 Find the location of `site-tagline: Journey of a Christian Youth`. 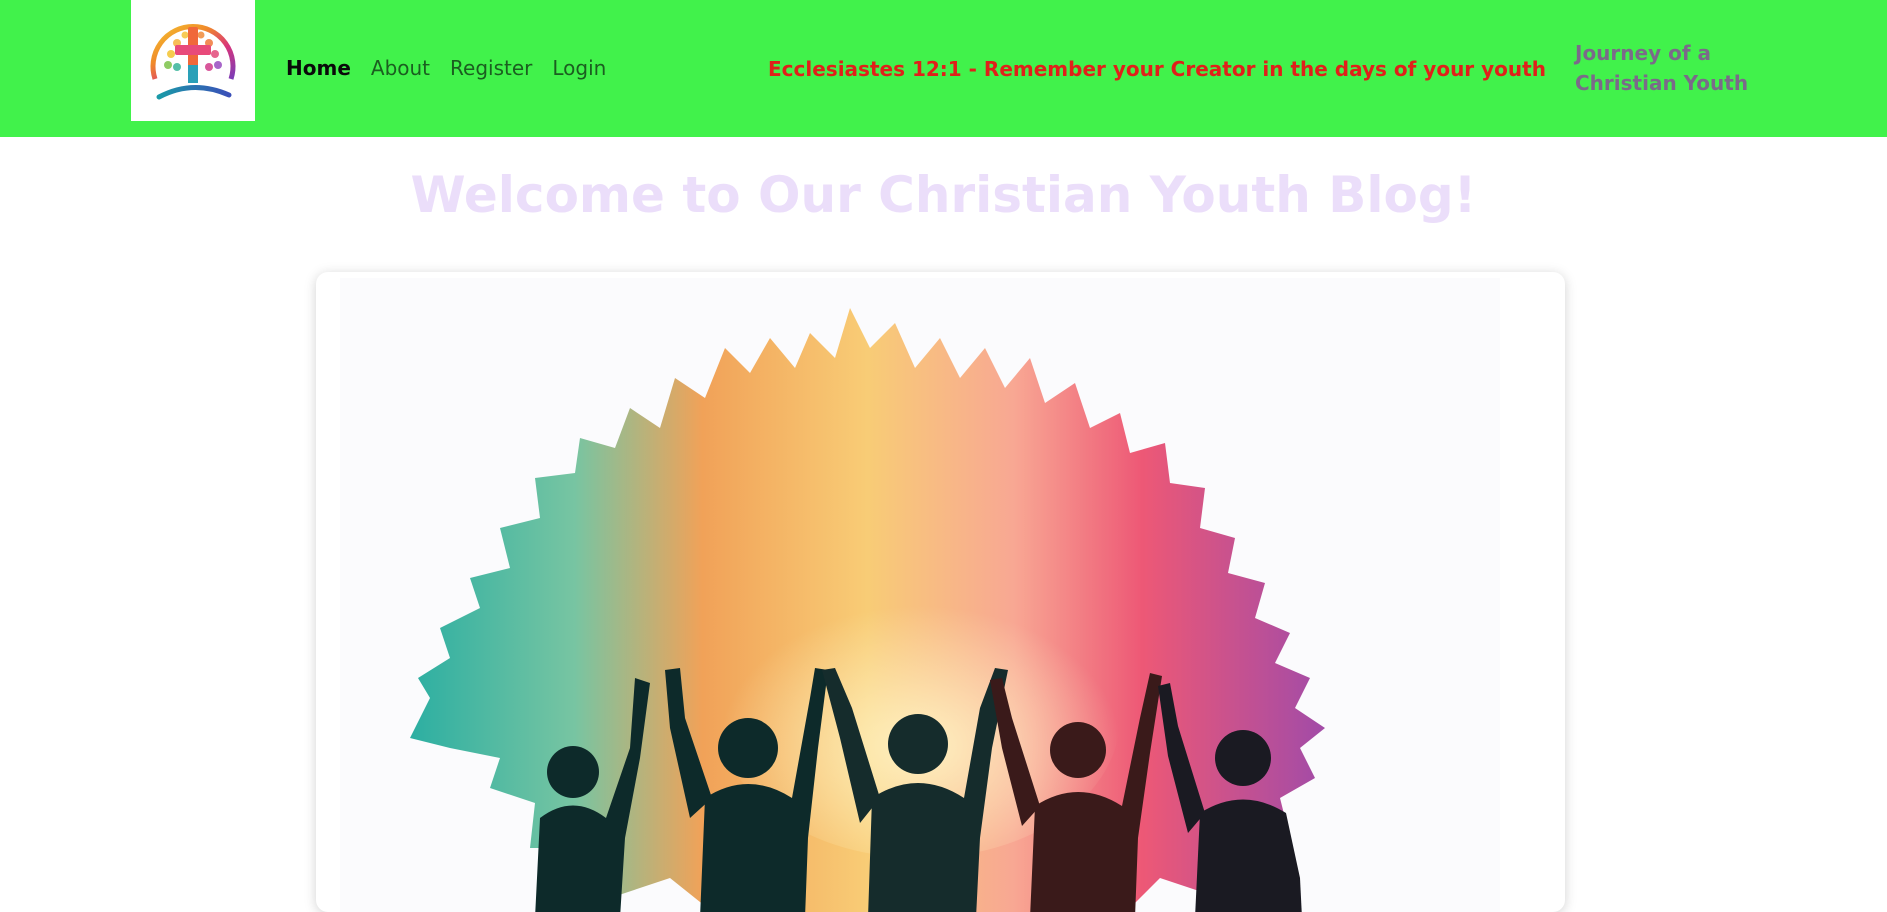

site-tagline: Journey of a Christian Youth is located at coordinates (1662, 68).